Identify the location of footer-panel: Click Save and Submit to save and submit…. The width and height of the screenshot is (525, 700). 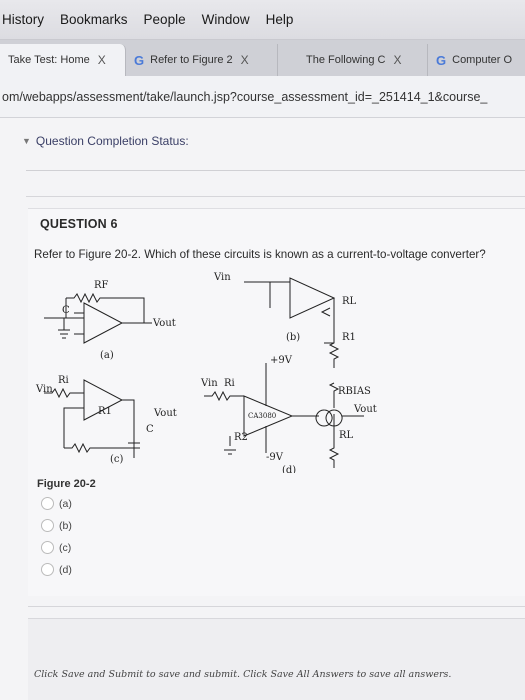
(276, 659).